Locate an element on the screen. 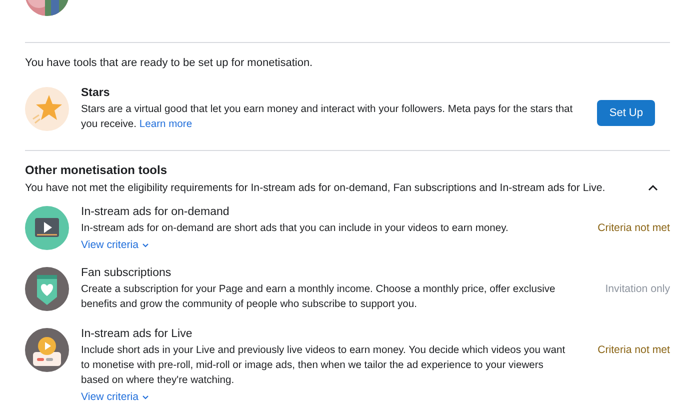 The height and width of the screenshot is (419, 690). tool-title: In-stream ads for on-demand is located at coordinates (155, 212).